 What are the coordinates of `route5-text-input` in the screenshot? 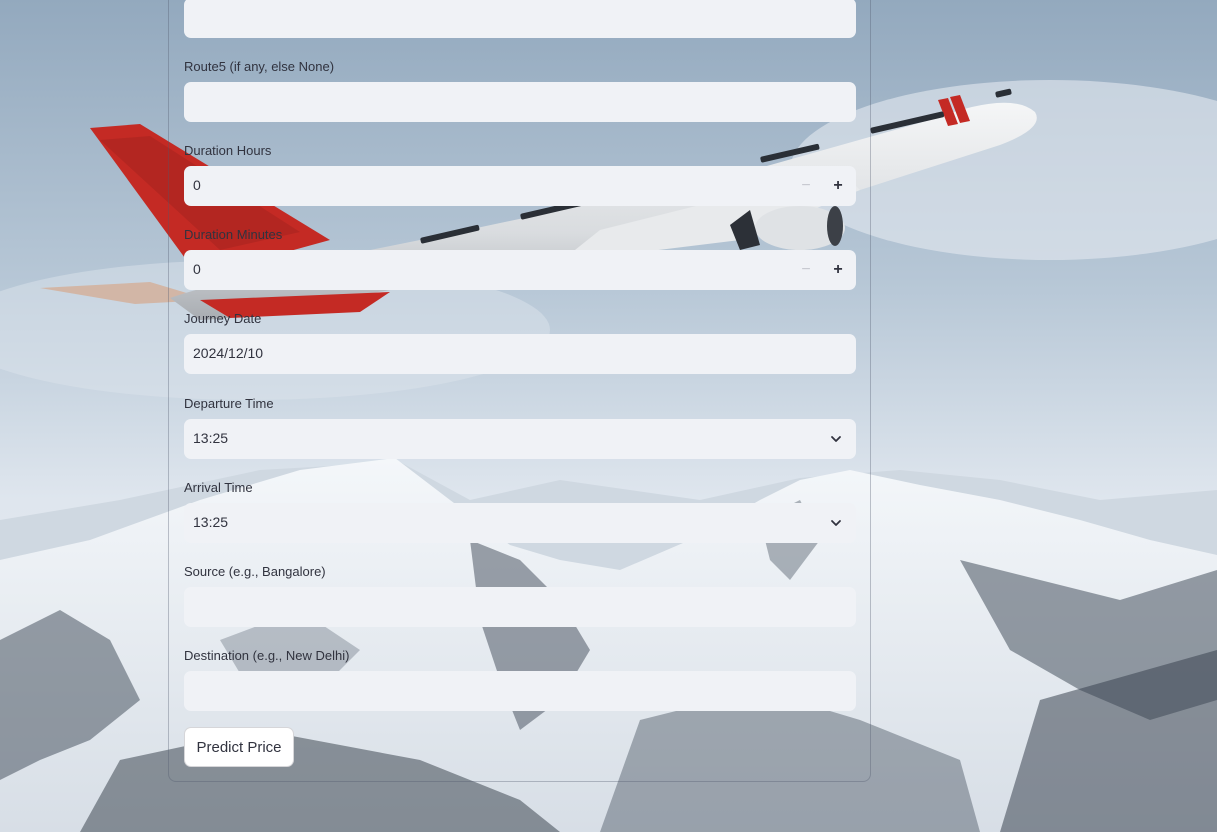 It's located at (520, 102).